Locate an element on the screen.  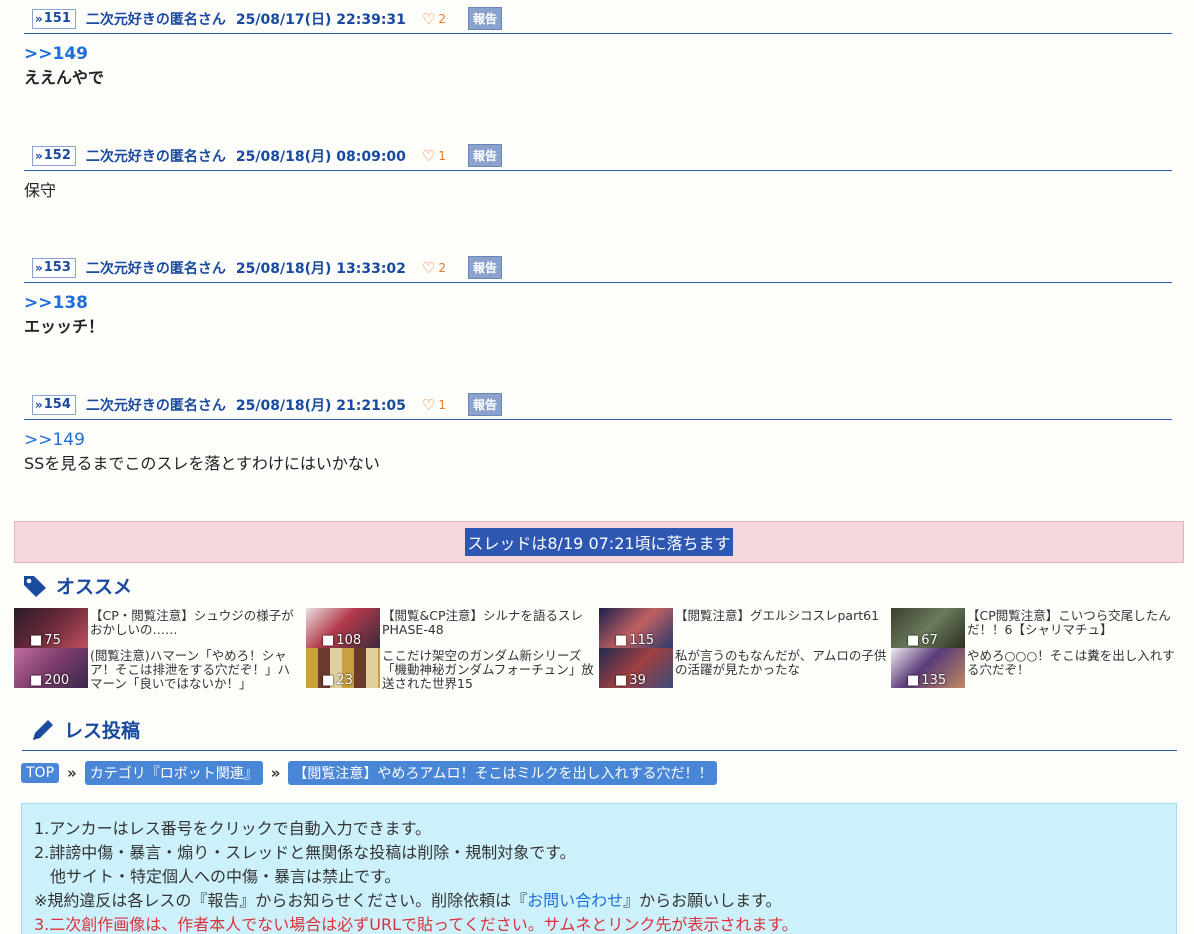
breadcrumb-thread: 【閲覧注意】やめろアムロ！そこはミルクを出し入れする穴だ！！ is located at coordinates (503, 773).